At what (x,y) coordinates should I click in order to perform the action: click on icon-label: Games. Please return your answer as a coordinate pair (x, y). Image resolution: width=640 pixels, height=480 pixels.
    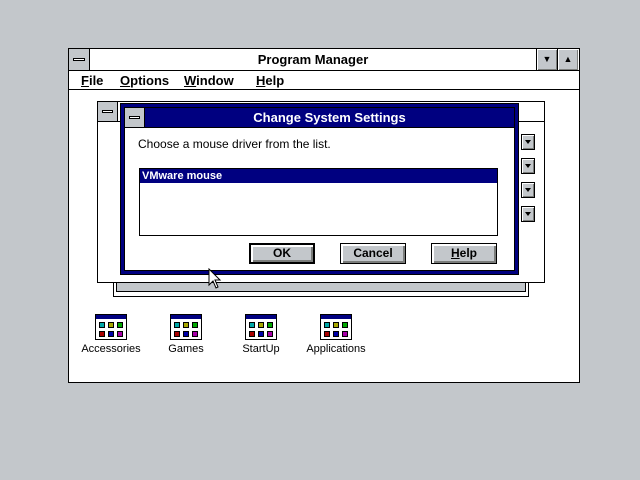
    Looking at the image, I should click on (186, 349).